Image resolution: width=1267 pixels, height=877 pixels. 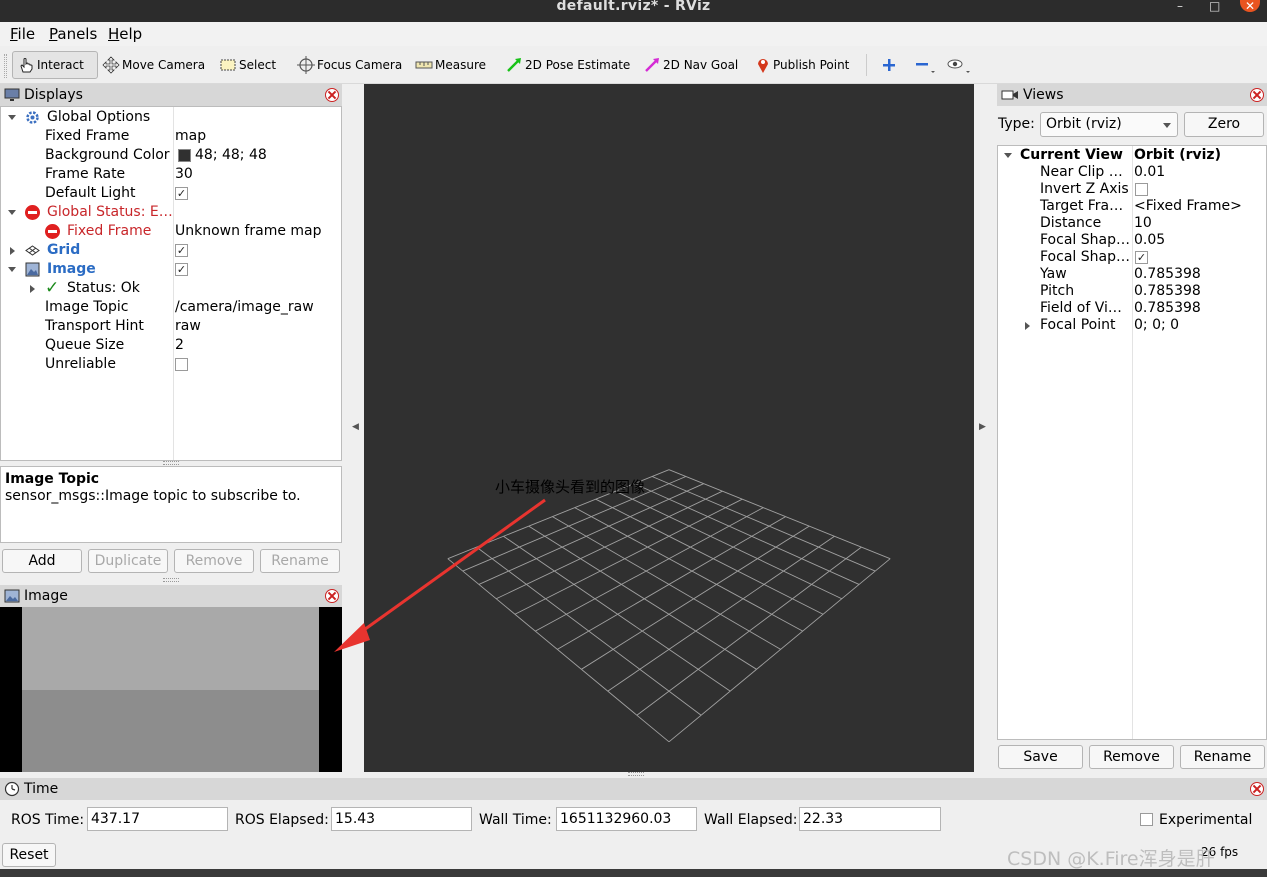 I want to click on wall-time-field: 1651132960.03, so click(x=626, y=819).